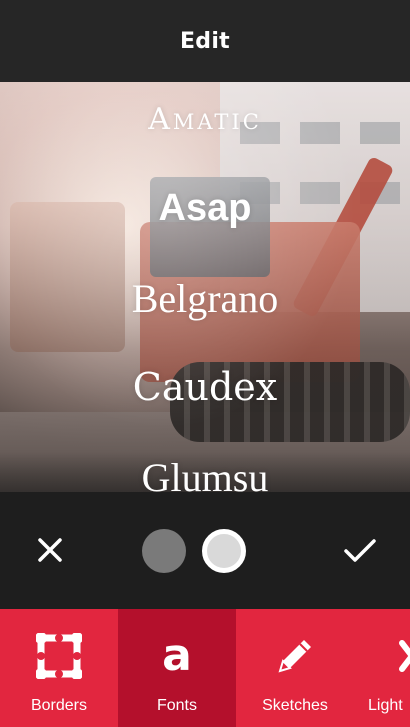 This screenshot has width=410, height=727. I want to click on font-option-amatic: Amatic, so click(205, 119).